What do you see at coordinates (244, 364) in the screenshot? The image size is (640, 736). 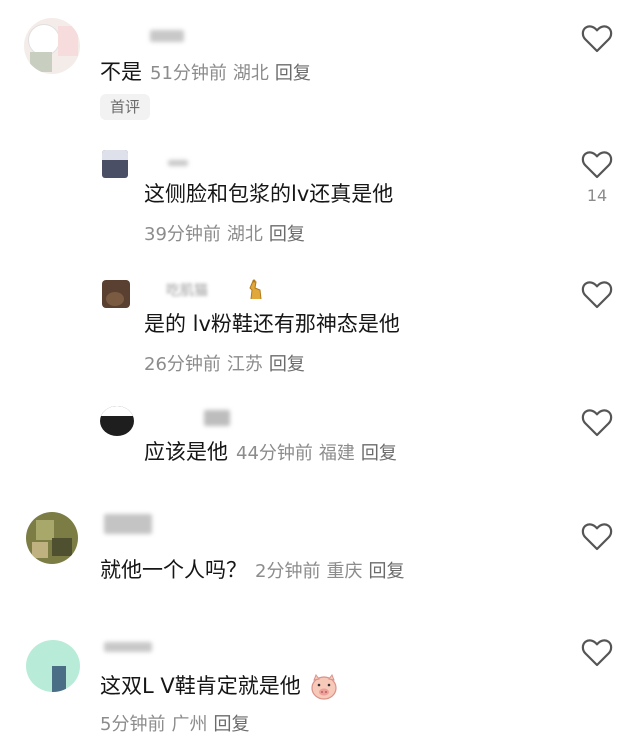 I see `comment-location: 江苏` at bounding box center [244, 364].